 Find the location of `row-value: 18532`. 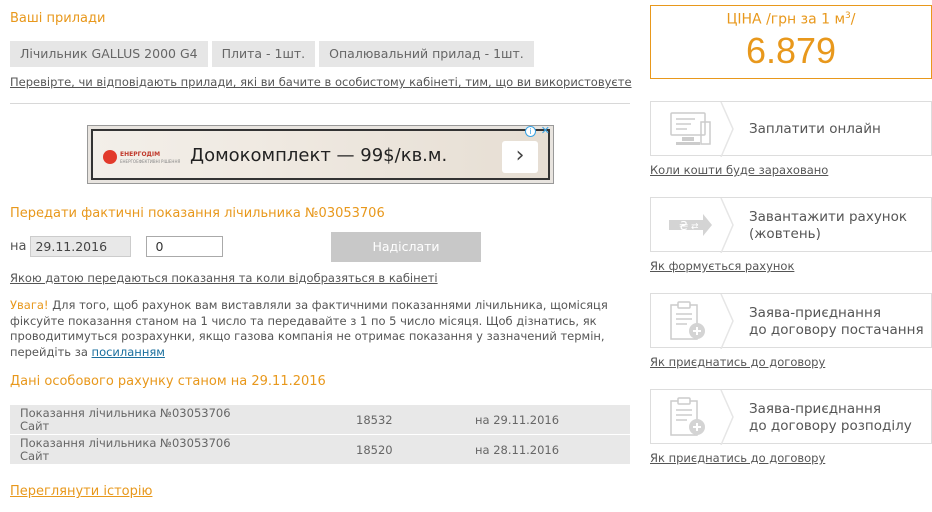

row-value: 18532 is located at coordinates (374, 420).